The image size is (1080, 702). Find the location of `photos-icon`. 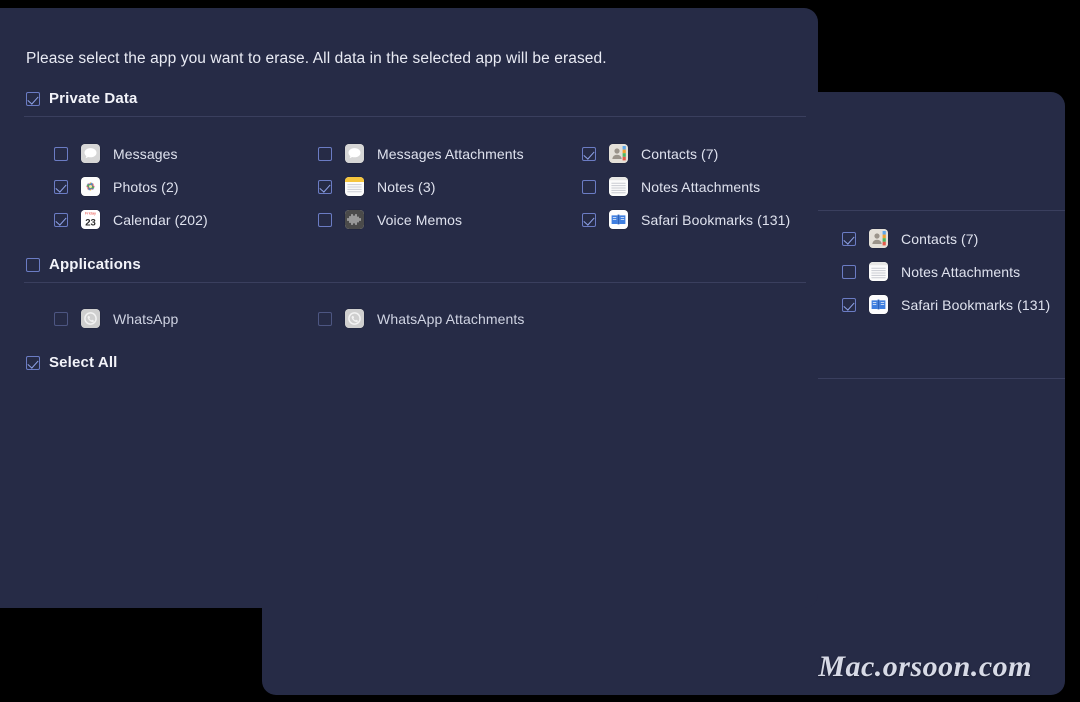

photos-icon is located at coordinates (90, 186).